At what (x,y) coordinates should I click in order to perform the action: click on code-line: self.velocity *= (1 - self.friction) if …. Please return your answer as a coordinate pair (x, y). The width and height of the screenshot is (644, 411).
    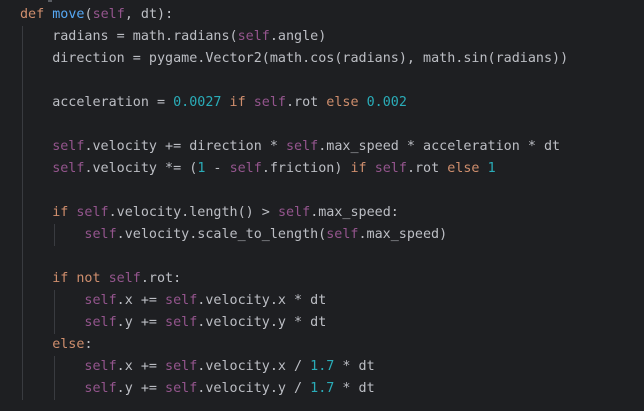
    Looking at the image, I should click on (273, 169).